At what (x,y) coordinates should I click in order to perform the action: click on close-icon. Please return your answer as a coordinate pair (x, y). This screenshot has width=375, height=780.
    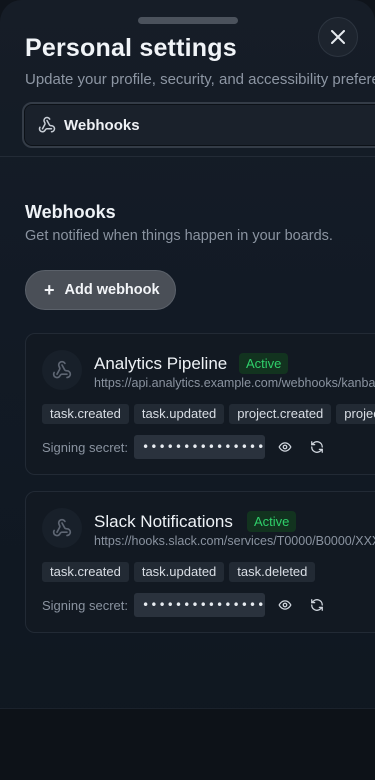
    Looking at the image, I should click on (338, 37).